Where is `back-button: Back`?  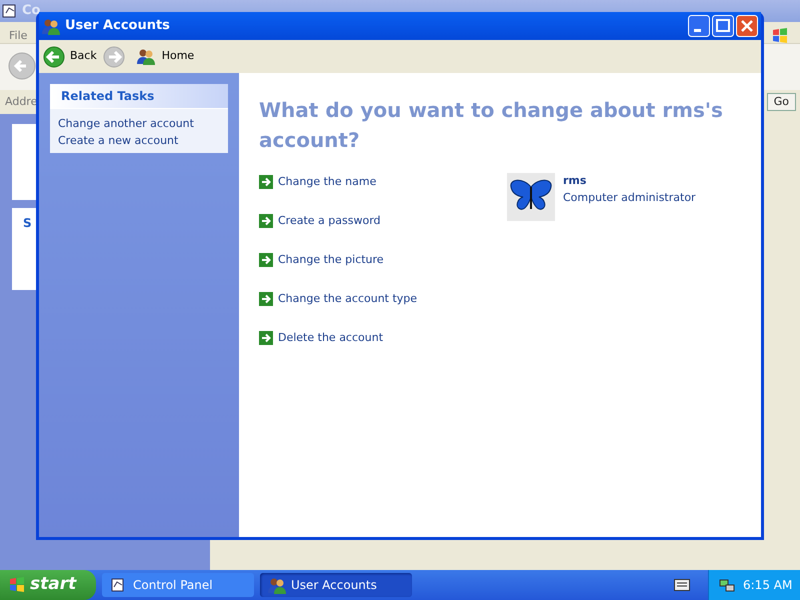
back-button: Back is located at coordinates (70, 57).